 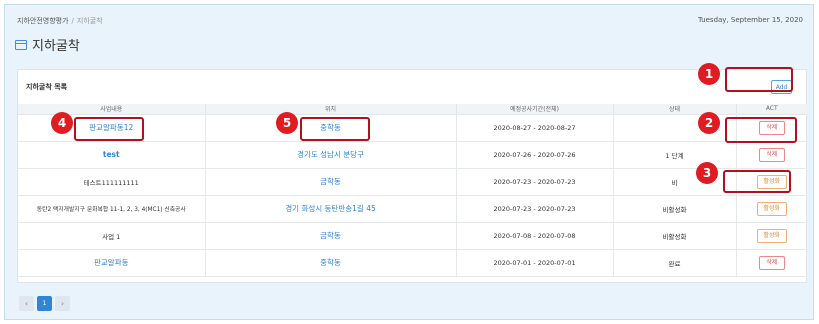 I want to click on period-cell: 2020-07-01 - 2020-07-01, so click(x=535, y=263).